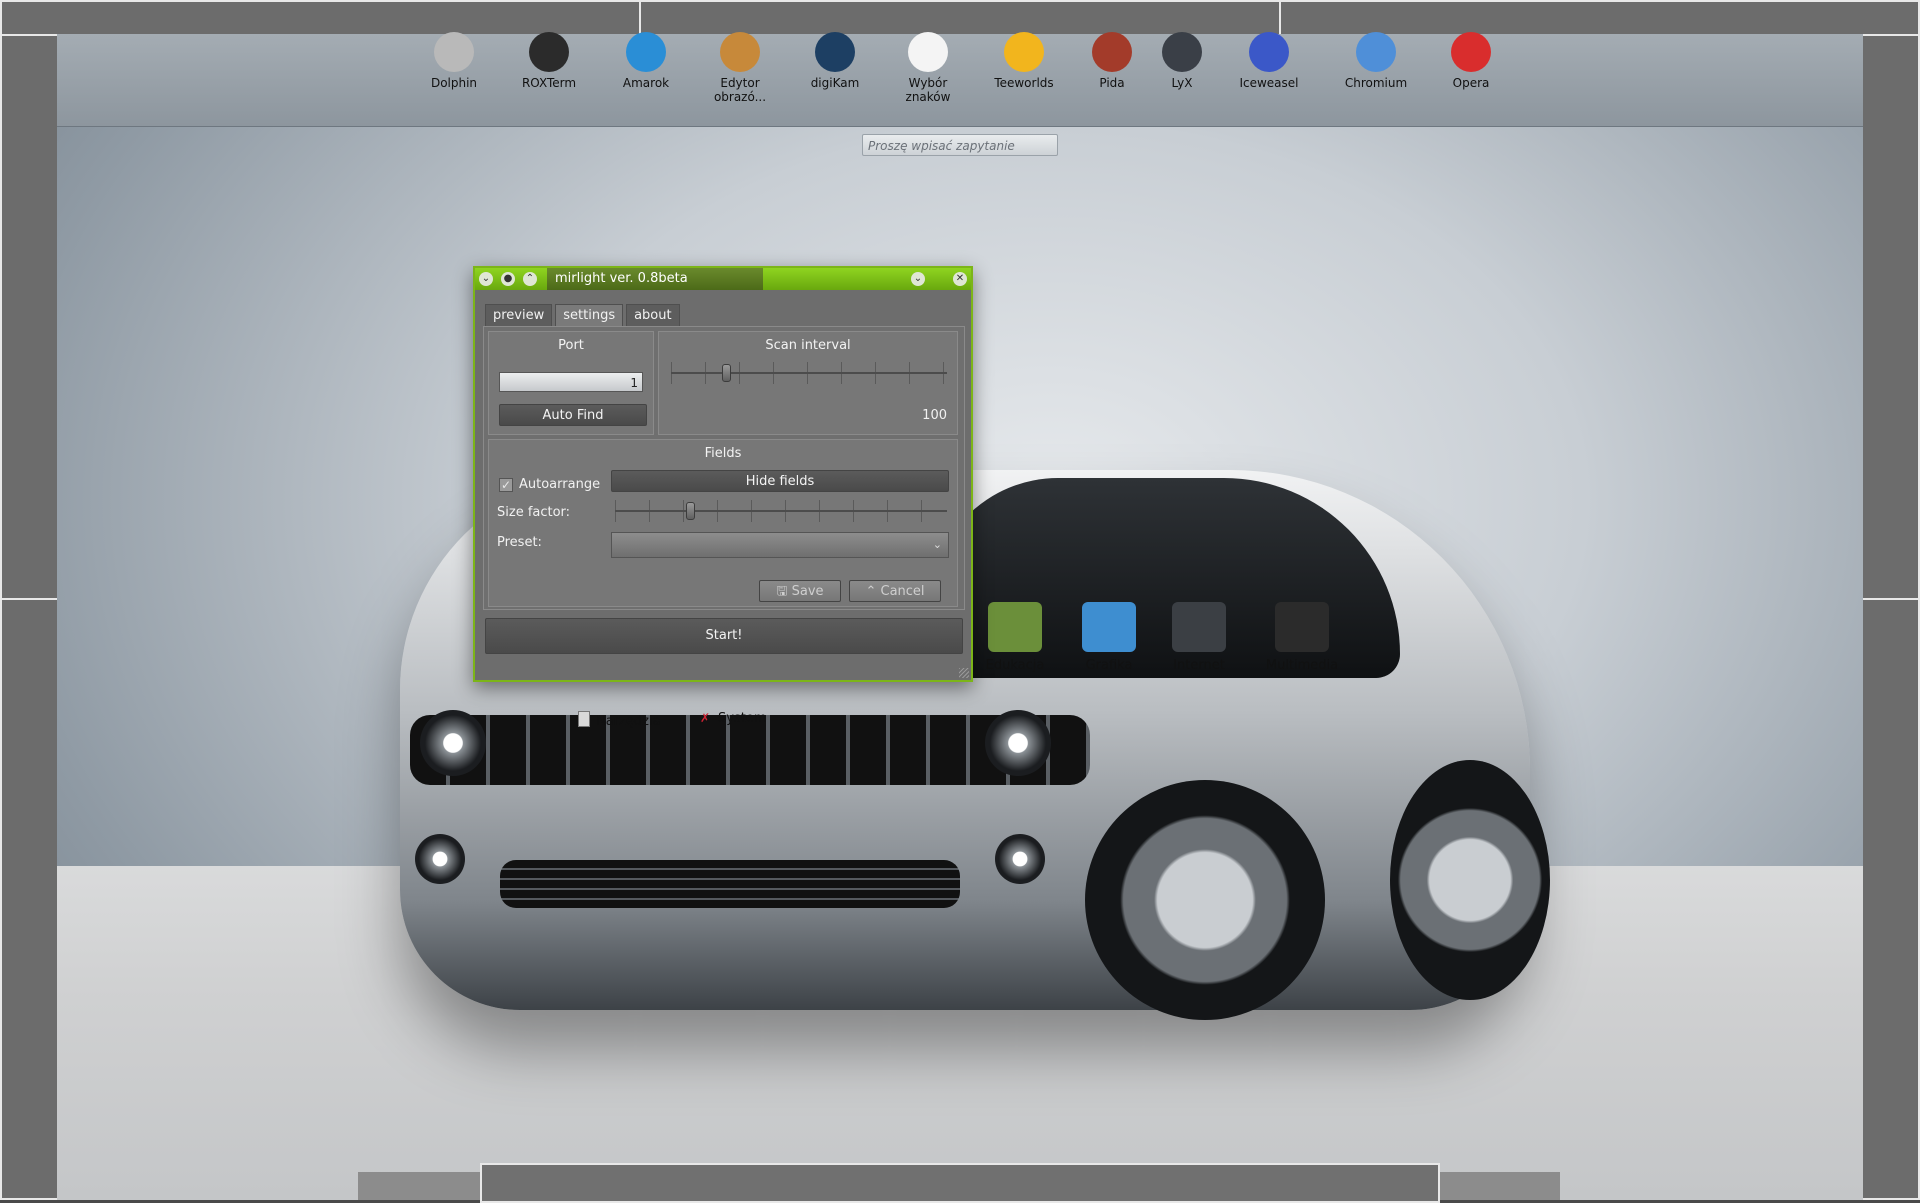 The width and height of the screenshot is (1920, 1203). I want to click on launcher-item-label: Wybór znaków, so click(928, 90).